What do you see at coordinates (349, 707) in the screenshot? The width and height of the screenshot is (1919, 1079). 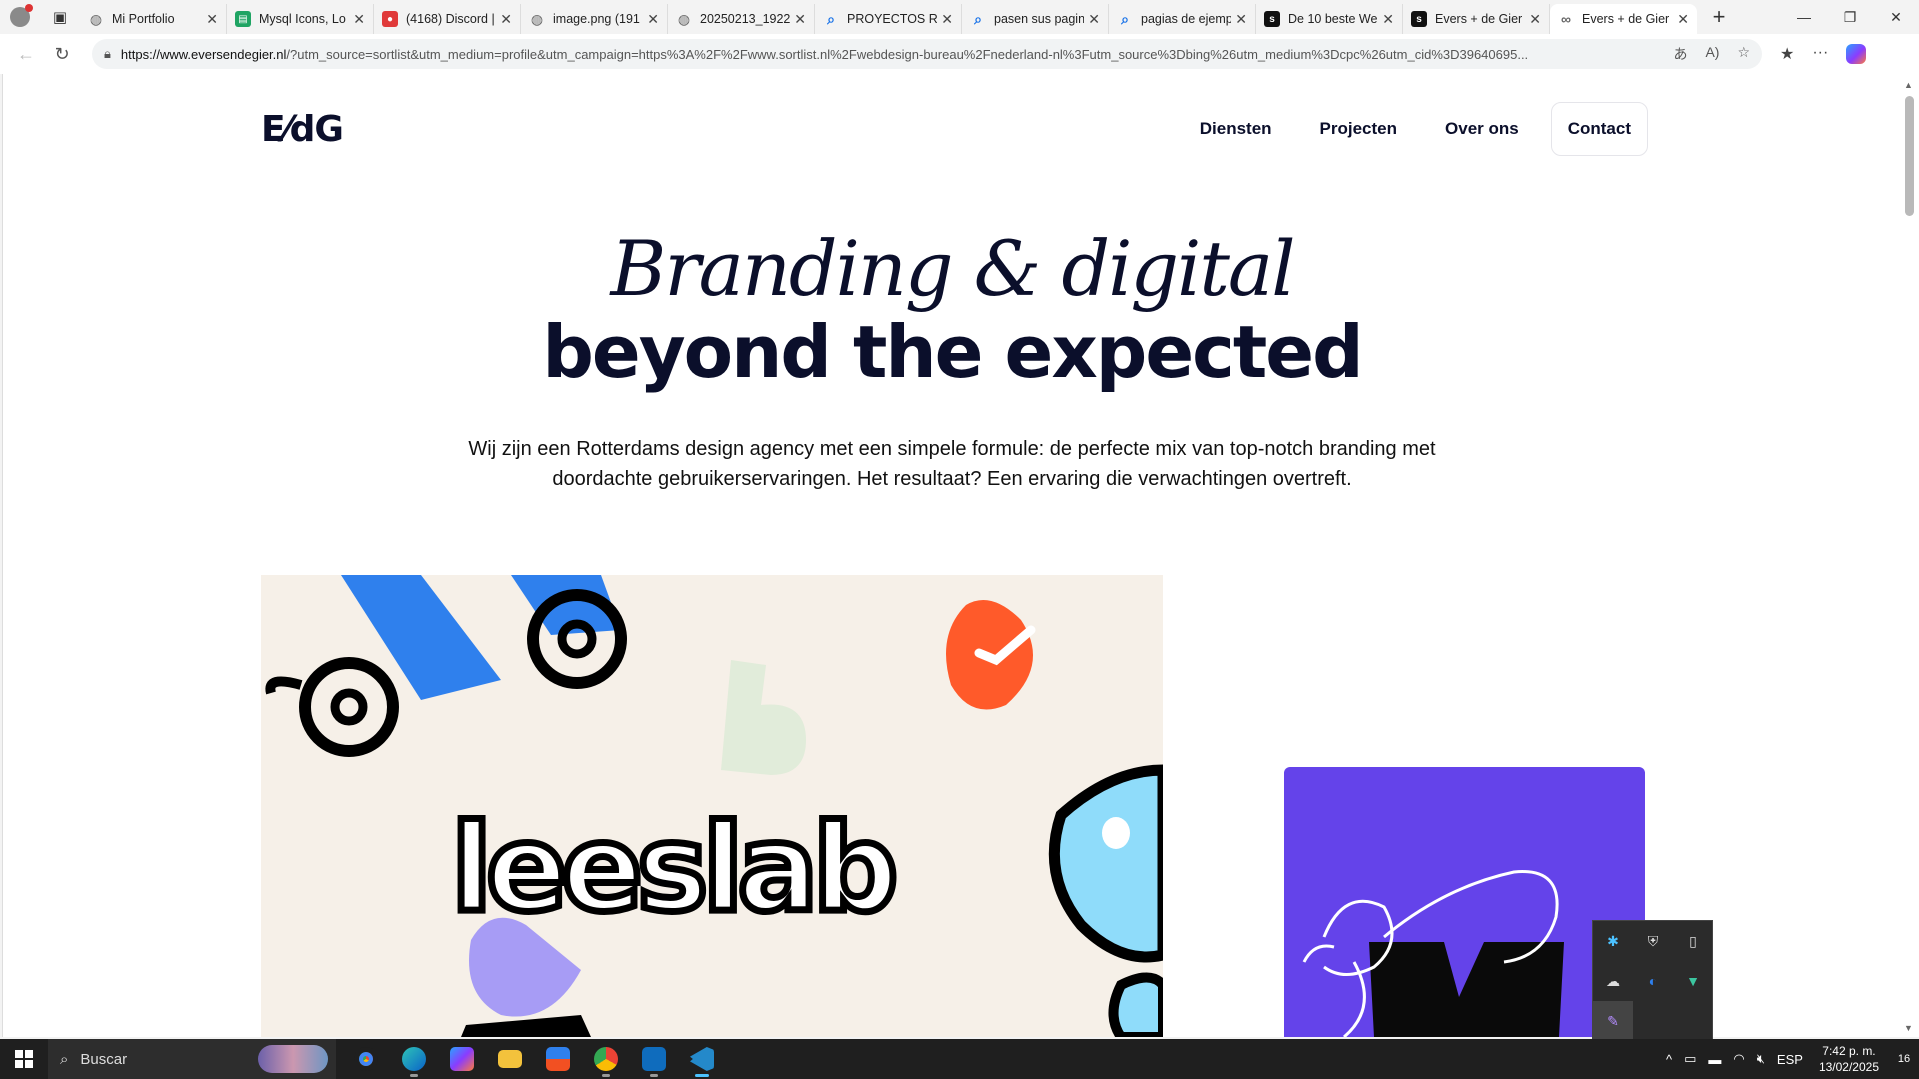 I see `ring-1-inner` at bounding box center [349, 707].